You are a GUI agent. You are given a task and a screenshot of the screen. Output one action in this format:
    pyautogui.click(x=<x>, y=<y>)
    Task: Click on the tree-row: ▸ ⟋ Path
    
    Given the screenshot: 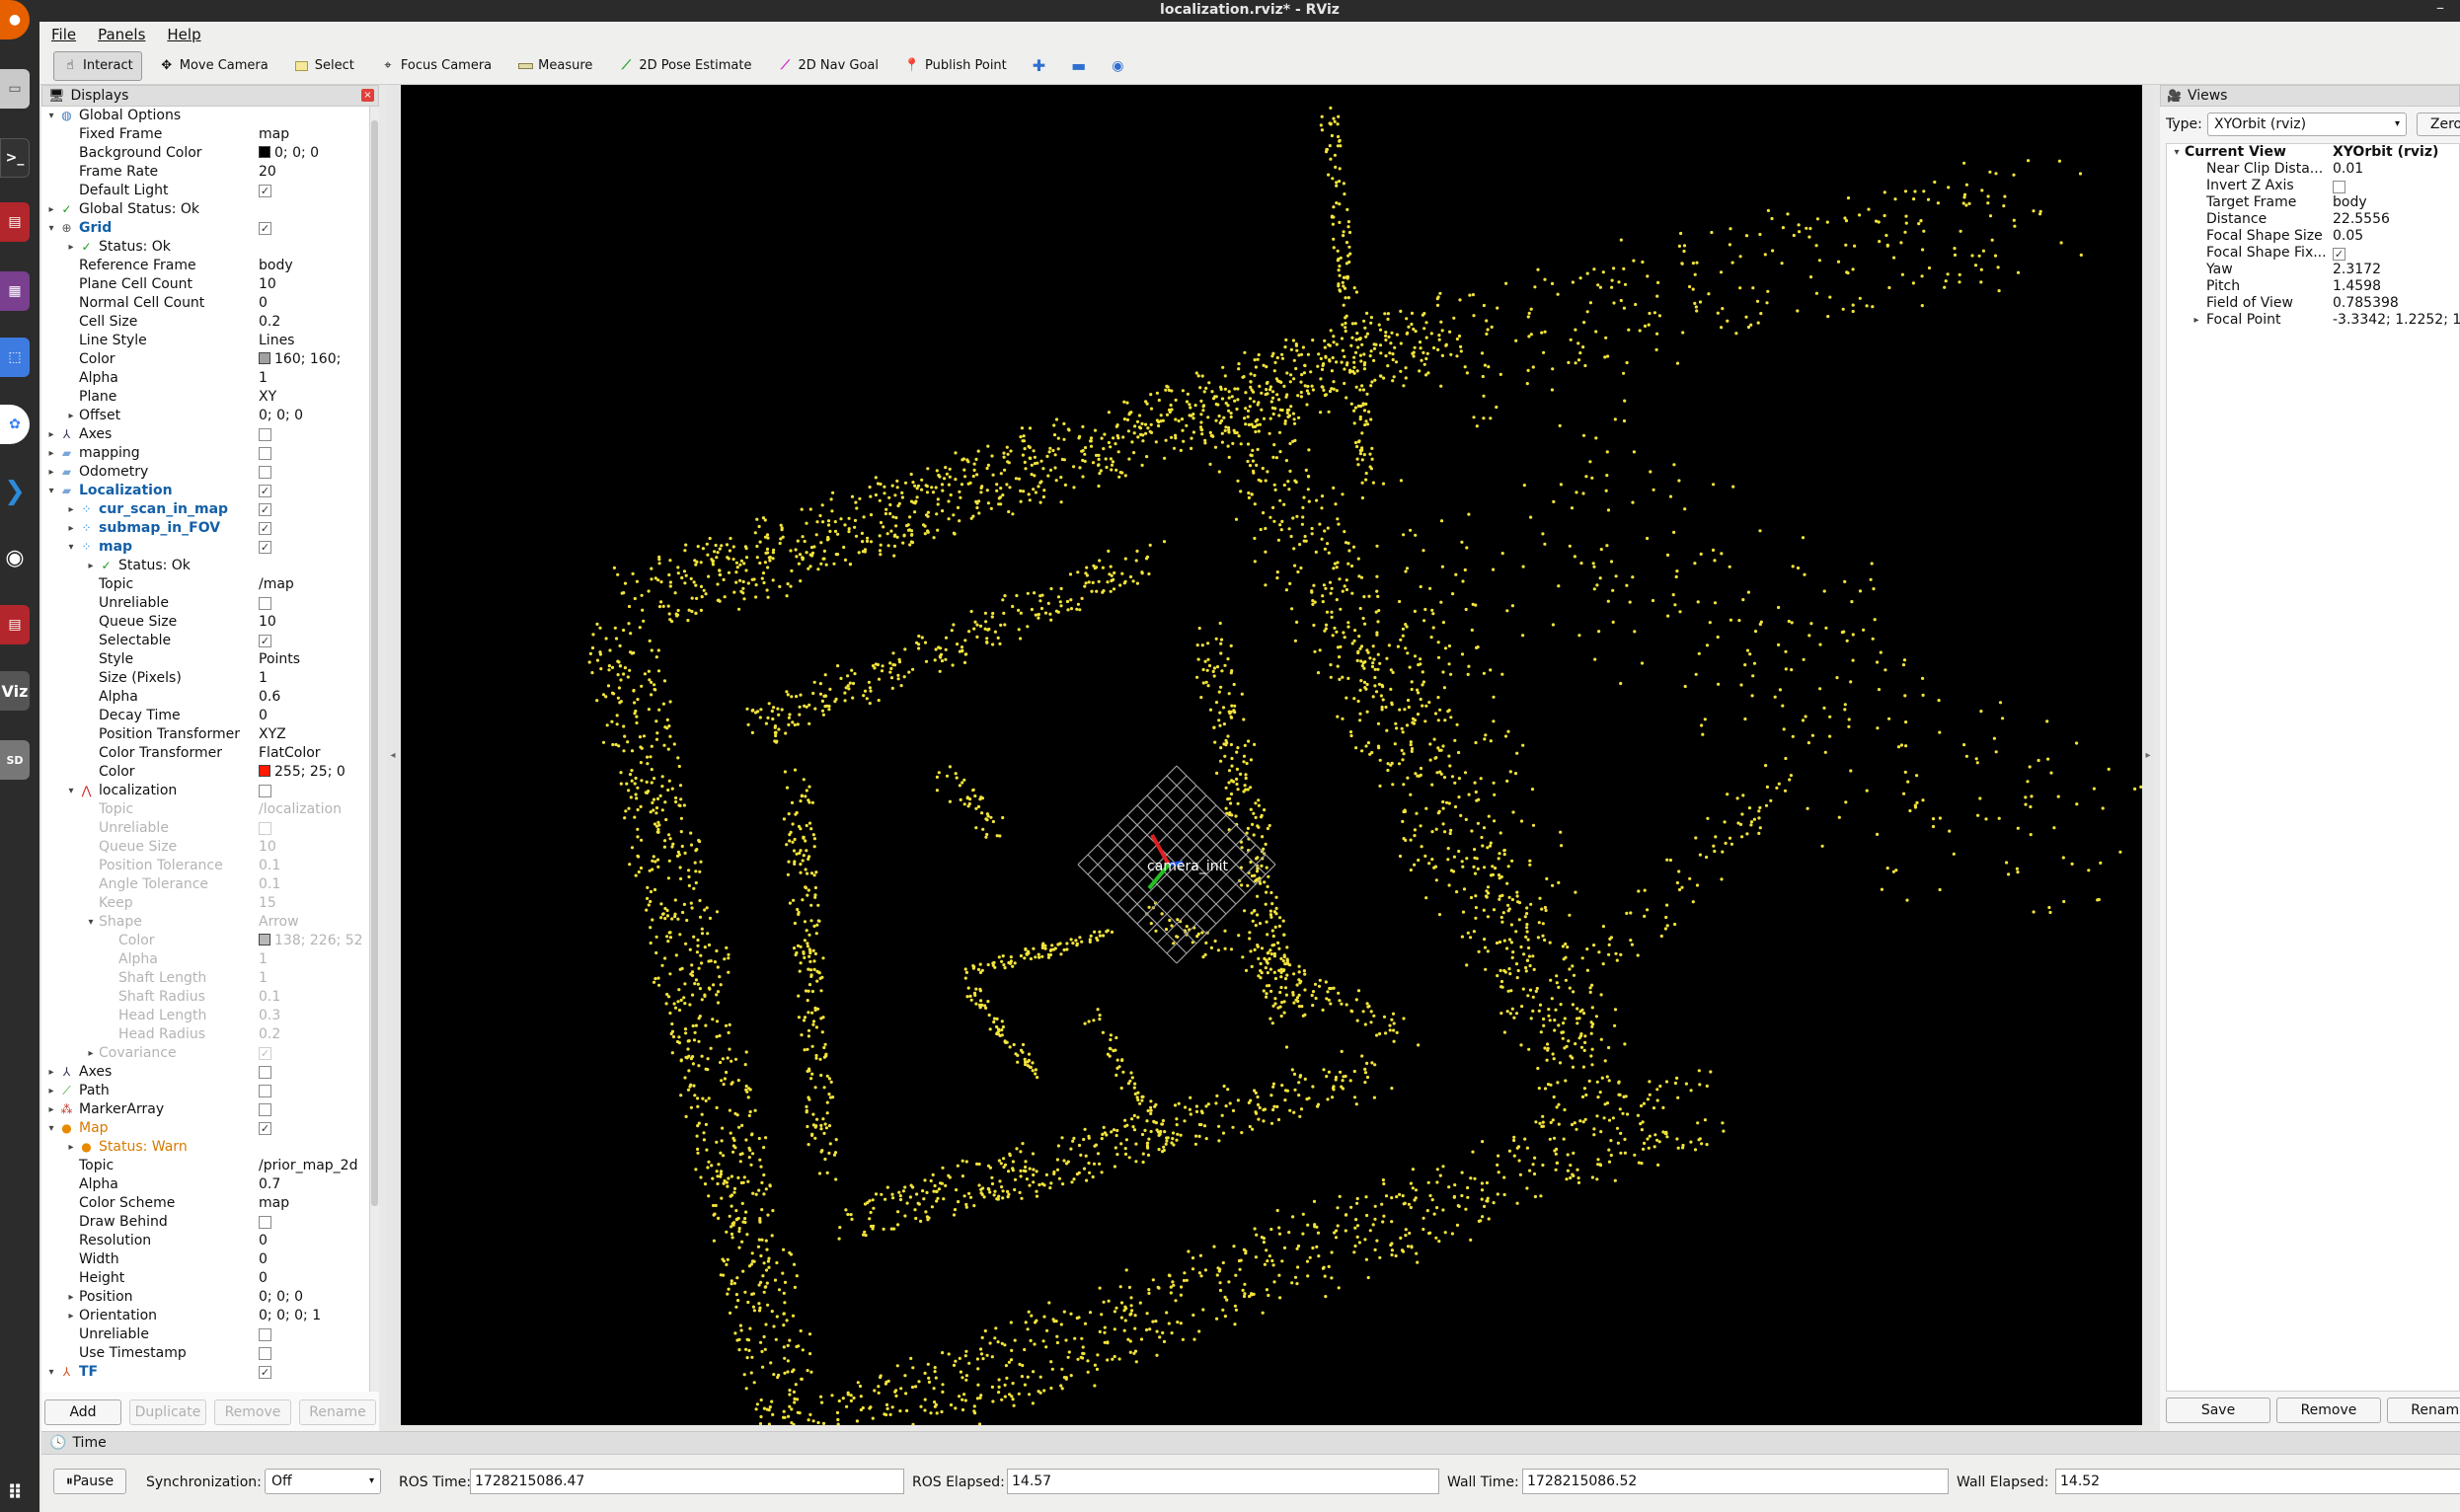 What is the action you would take?
    pyautogui.click(x=205, y=1091)
    